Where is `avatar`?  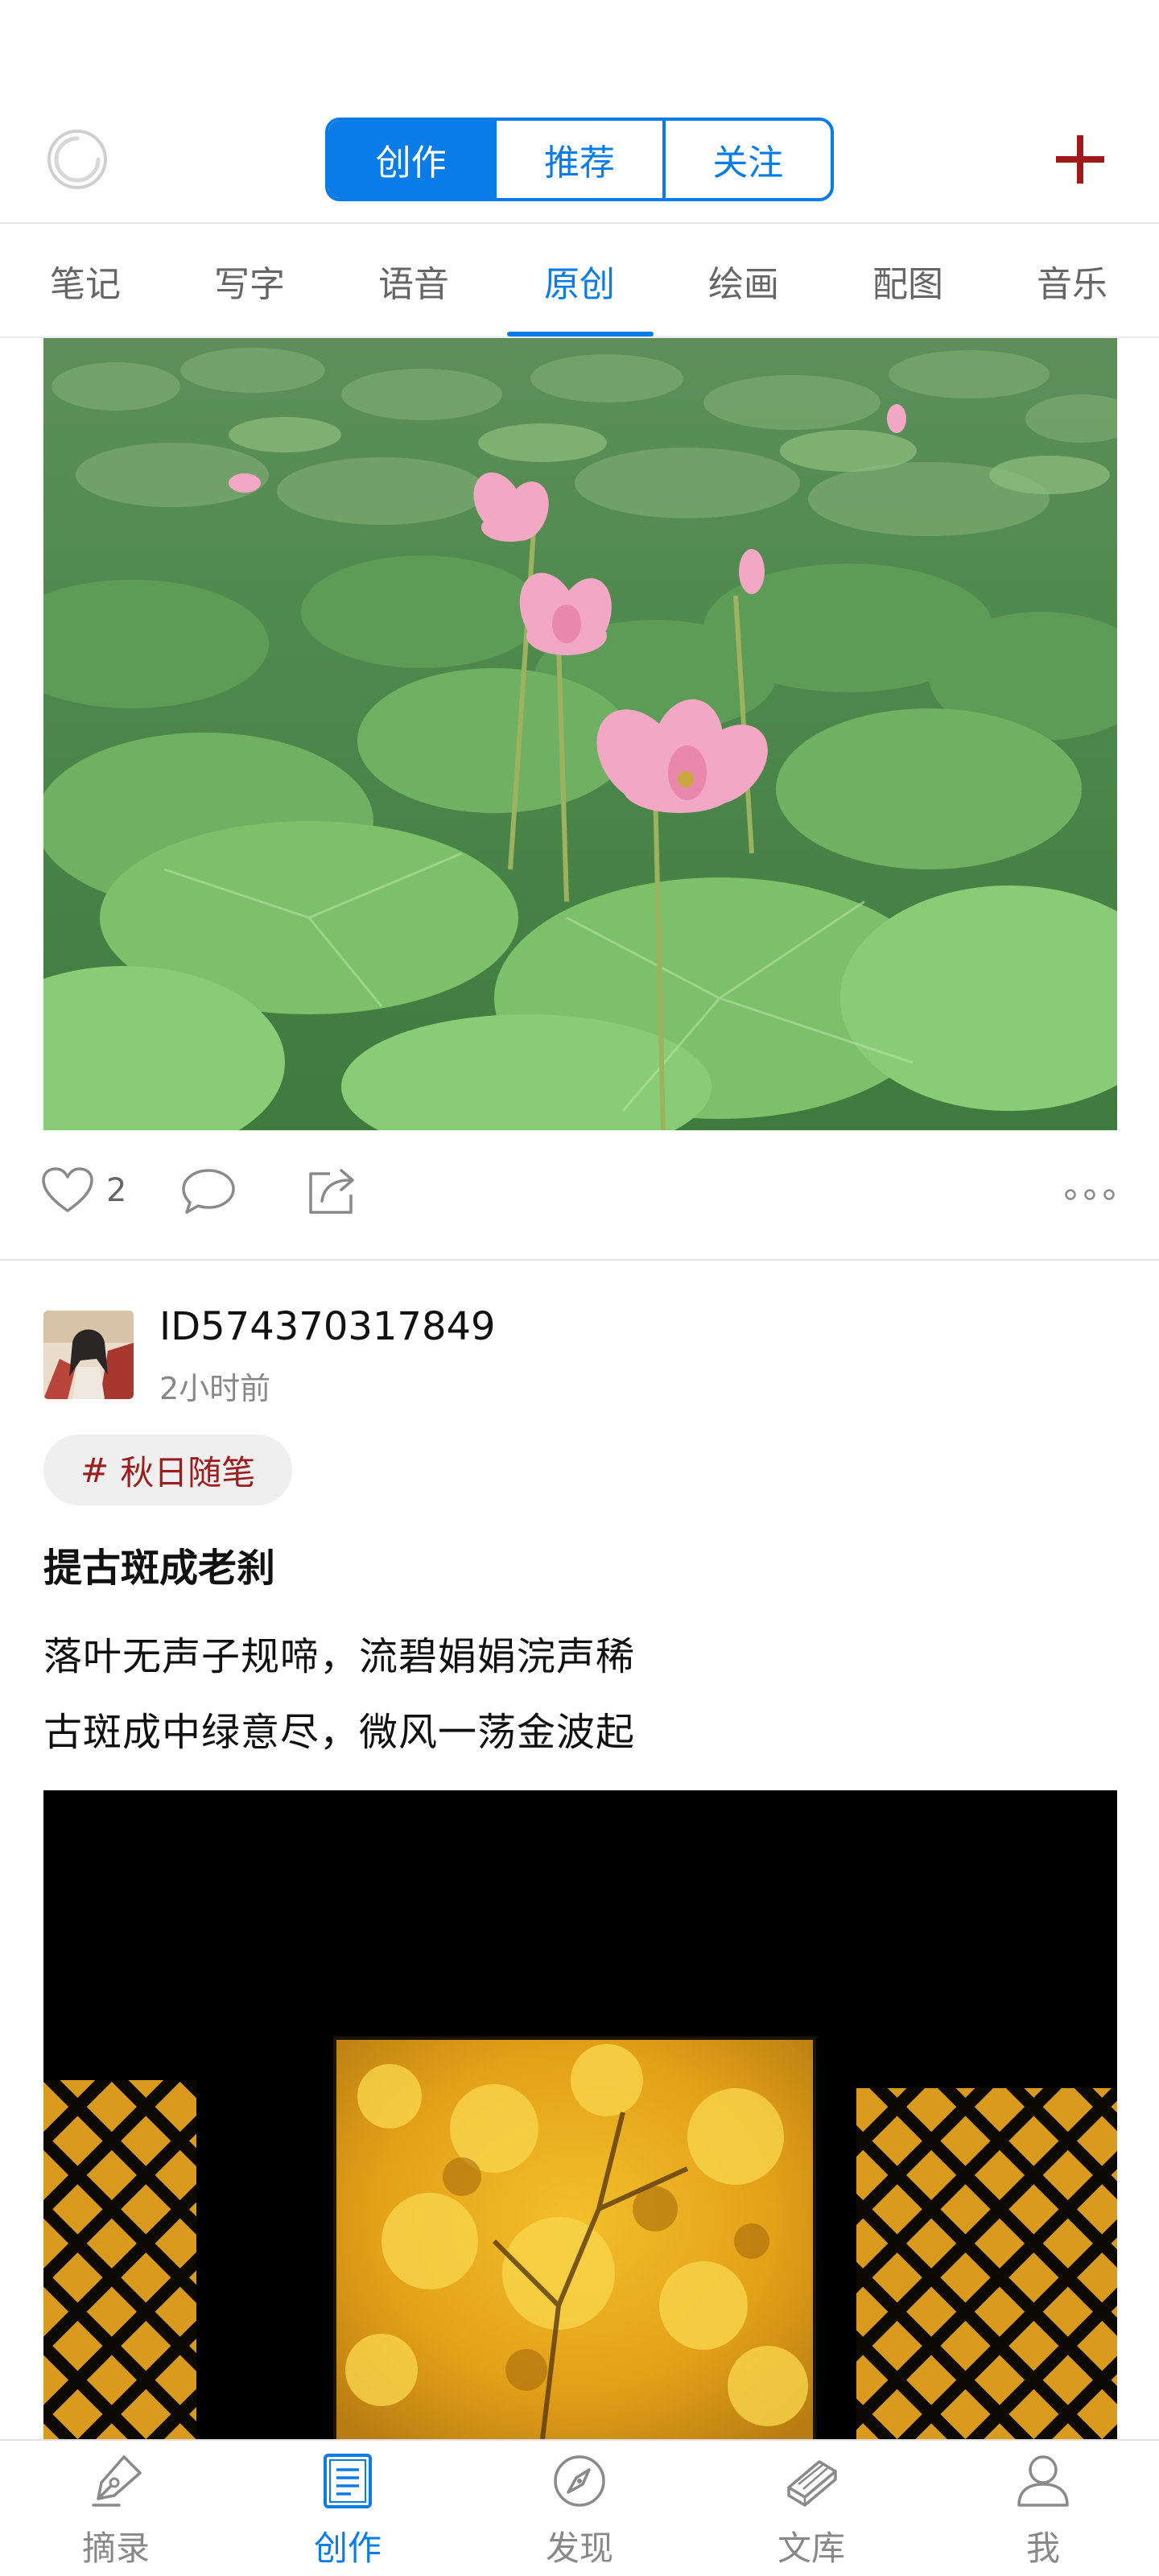
avatar is located at coordinates (88, 1355).